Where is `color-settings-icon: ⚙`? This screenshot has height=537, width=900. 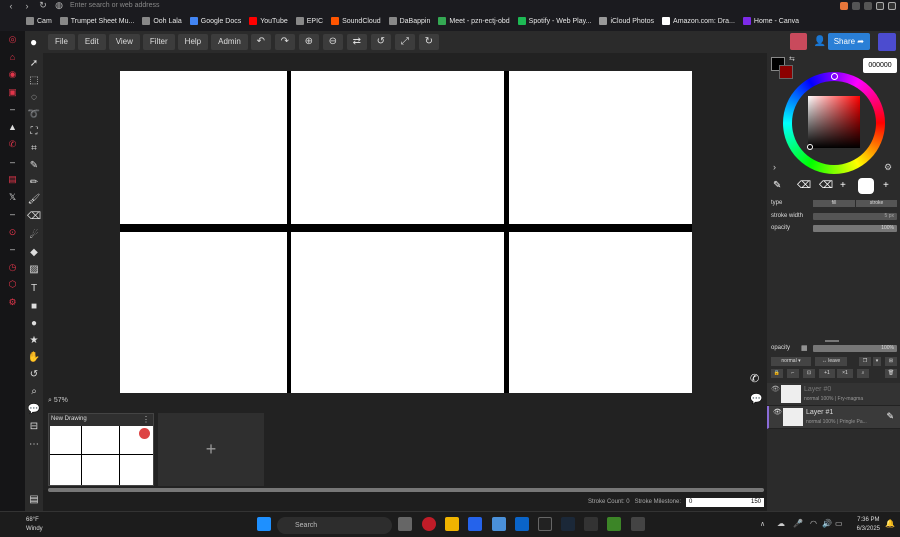
color-settings-icon: ⚙ is located at coordinates (888, 167).